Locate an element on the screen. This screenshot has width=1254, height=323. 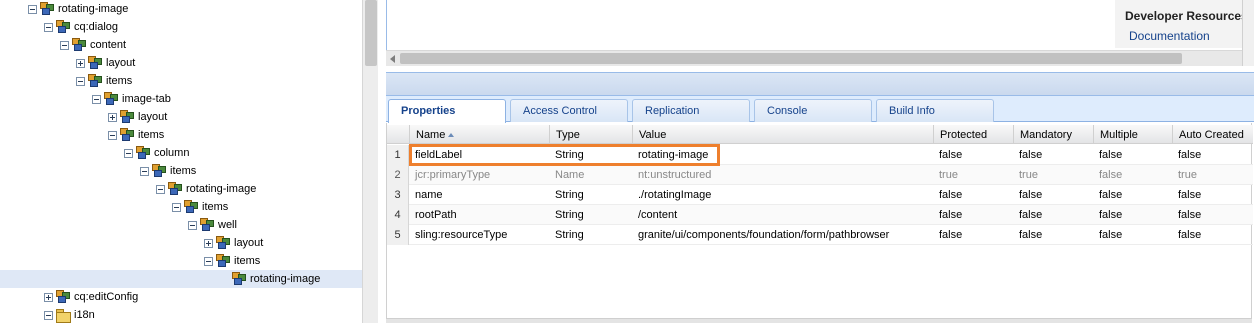
tab-console: Console is located at coordinates (813, 110).